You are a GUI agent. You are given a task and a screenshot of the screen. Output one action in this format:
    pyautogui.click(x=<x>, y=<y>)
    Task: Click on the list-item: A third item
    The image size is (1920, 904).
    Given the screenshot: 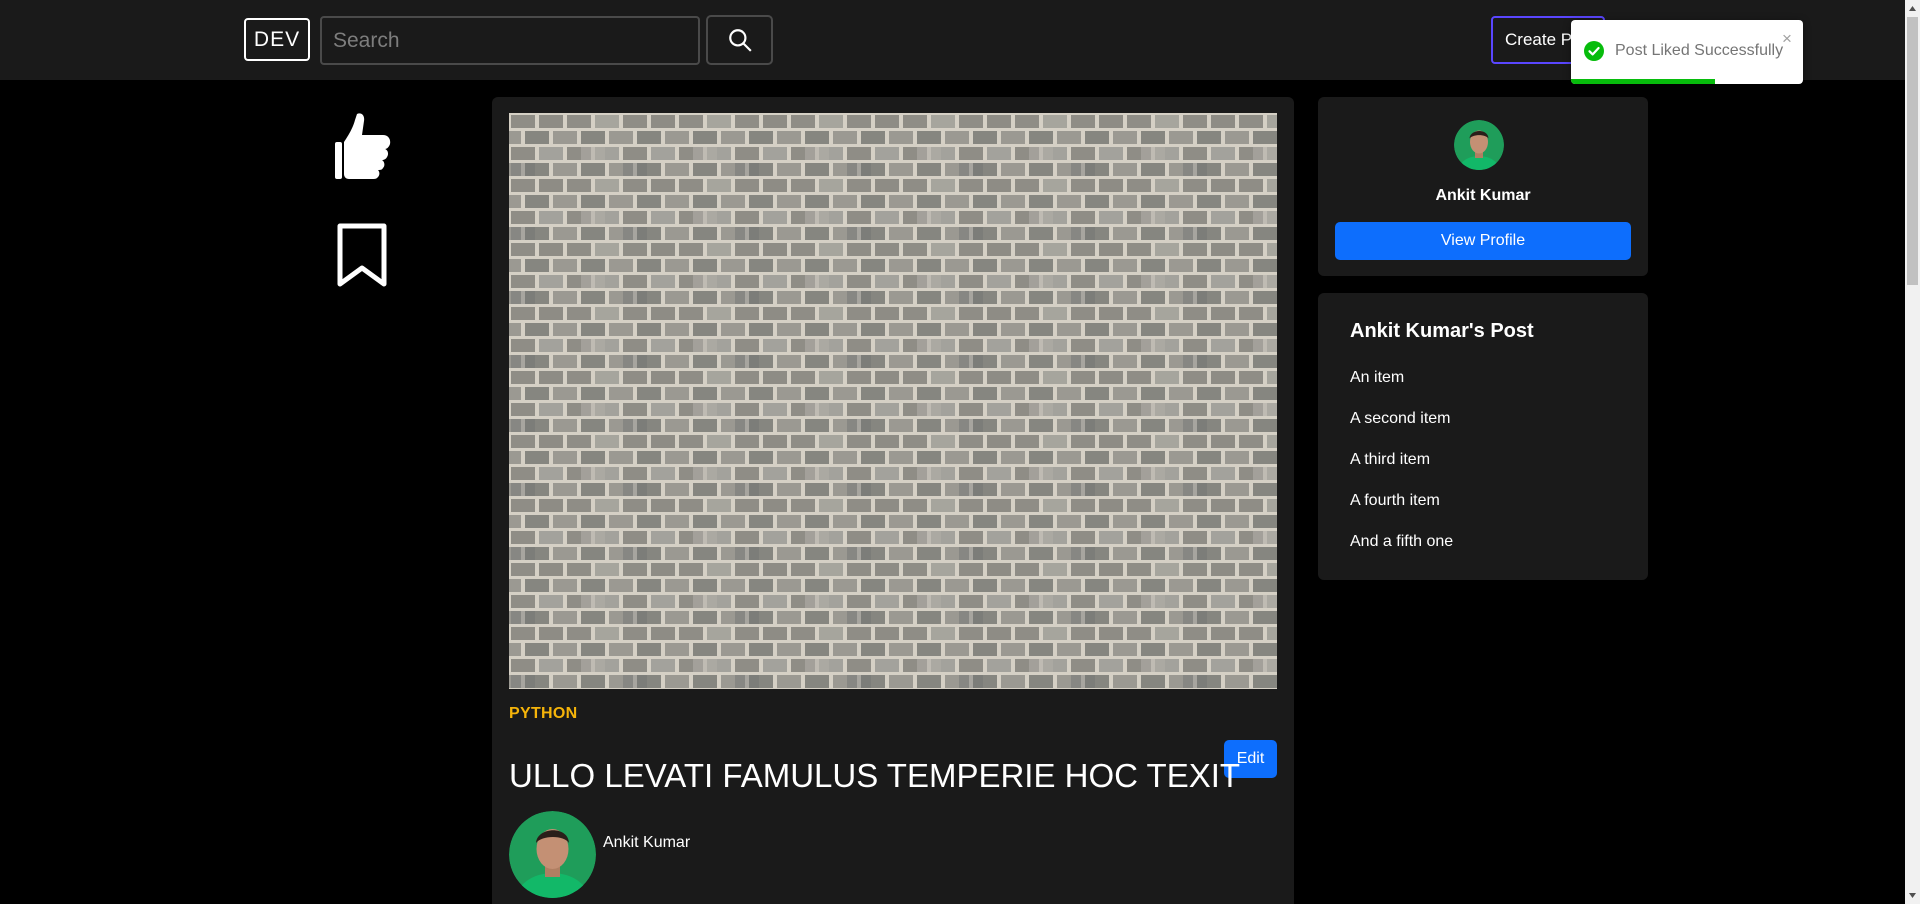 What is the action you would take?
    pyautogui.click(x=1401, y=471)
    